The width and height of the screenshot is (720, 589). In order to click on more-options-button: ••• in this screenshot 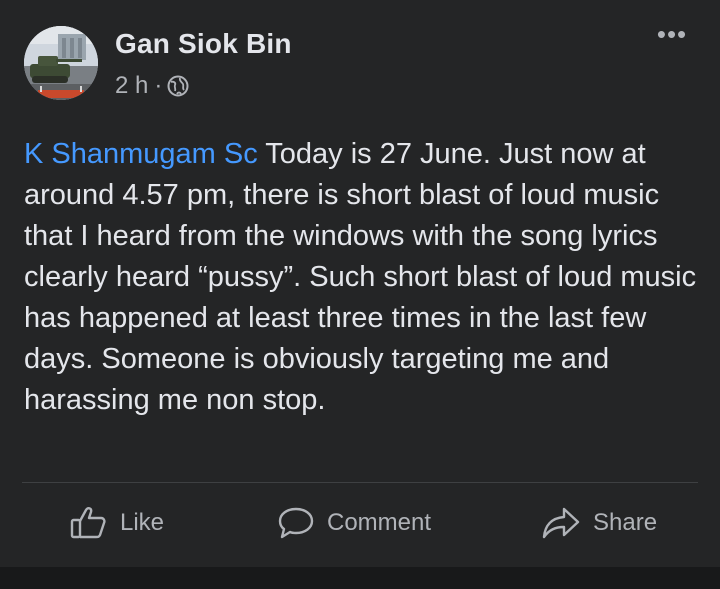, I will do `click(672, 37)`.